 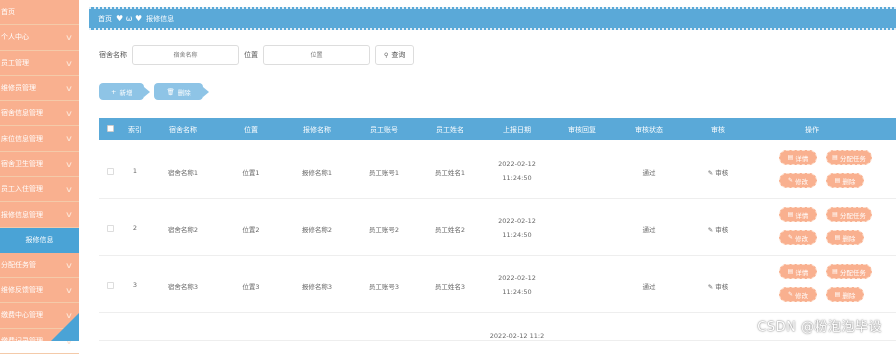 What do you see at coordinates (497, 129) in the screenshot?
I see `table-header: 索引宿舍名称位置报修名称员工账号员工姓名上报日期审核回复审核状态审核操作` at bounding box center [497, 129].